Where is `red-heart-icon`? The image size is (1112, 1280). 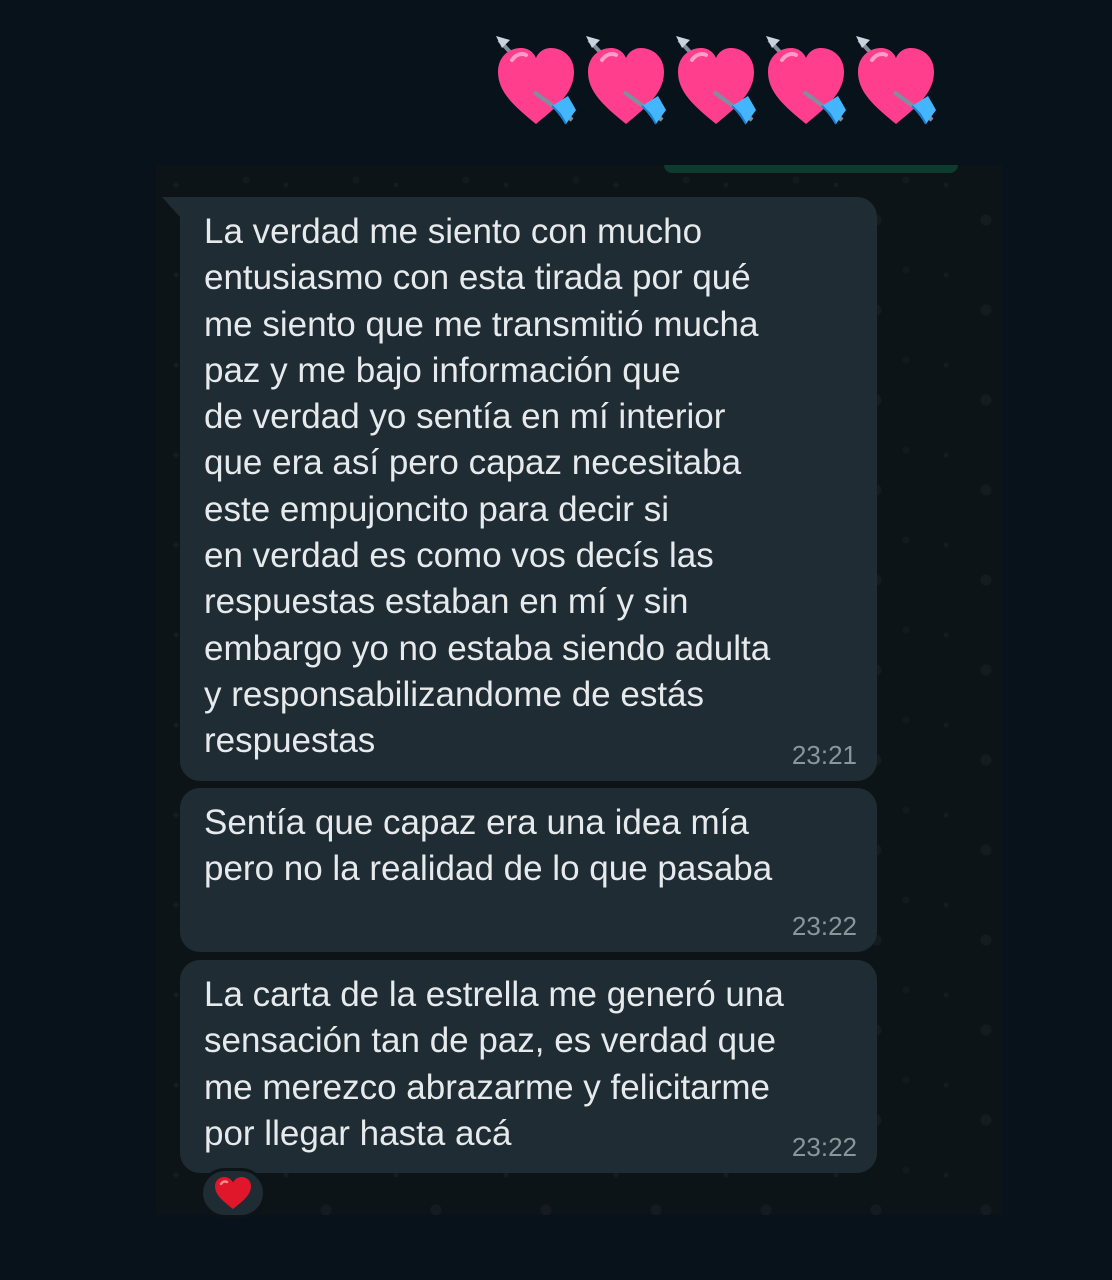 red-heart-icon is located at coordinates (233, 1193).